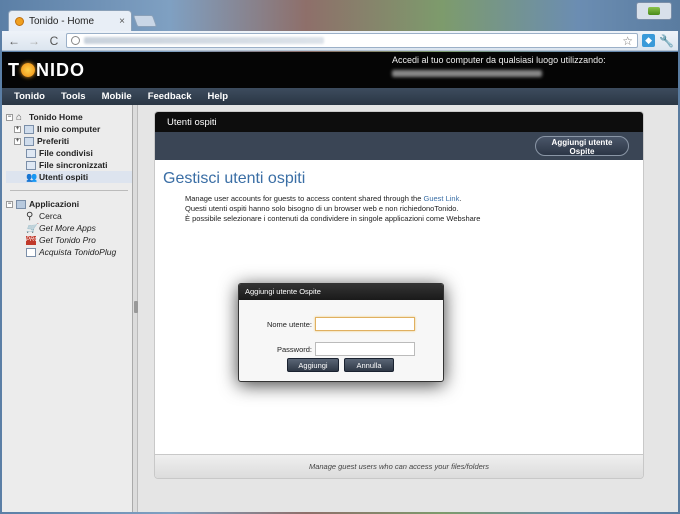 The width and height of the screenshot is (680, 514). I want to click on sidebar-divider, so click(69, 190).